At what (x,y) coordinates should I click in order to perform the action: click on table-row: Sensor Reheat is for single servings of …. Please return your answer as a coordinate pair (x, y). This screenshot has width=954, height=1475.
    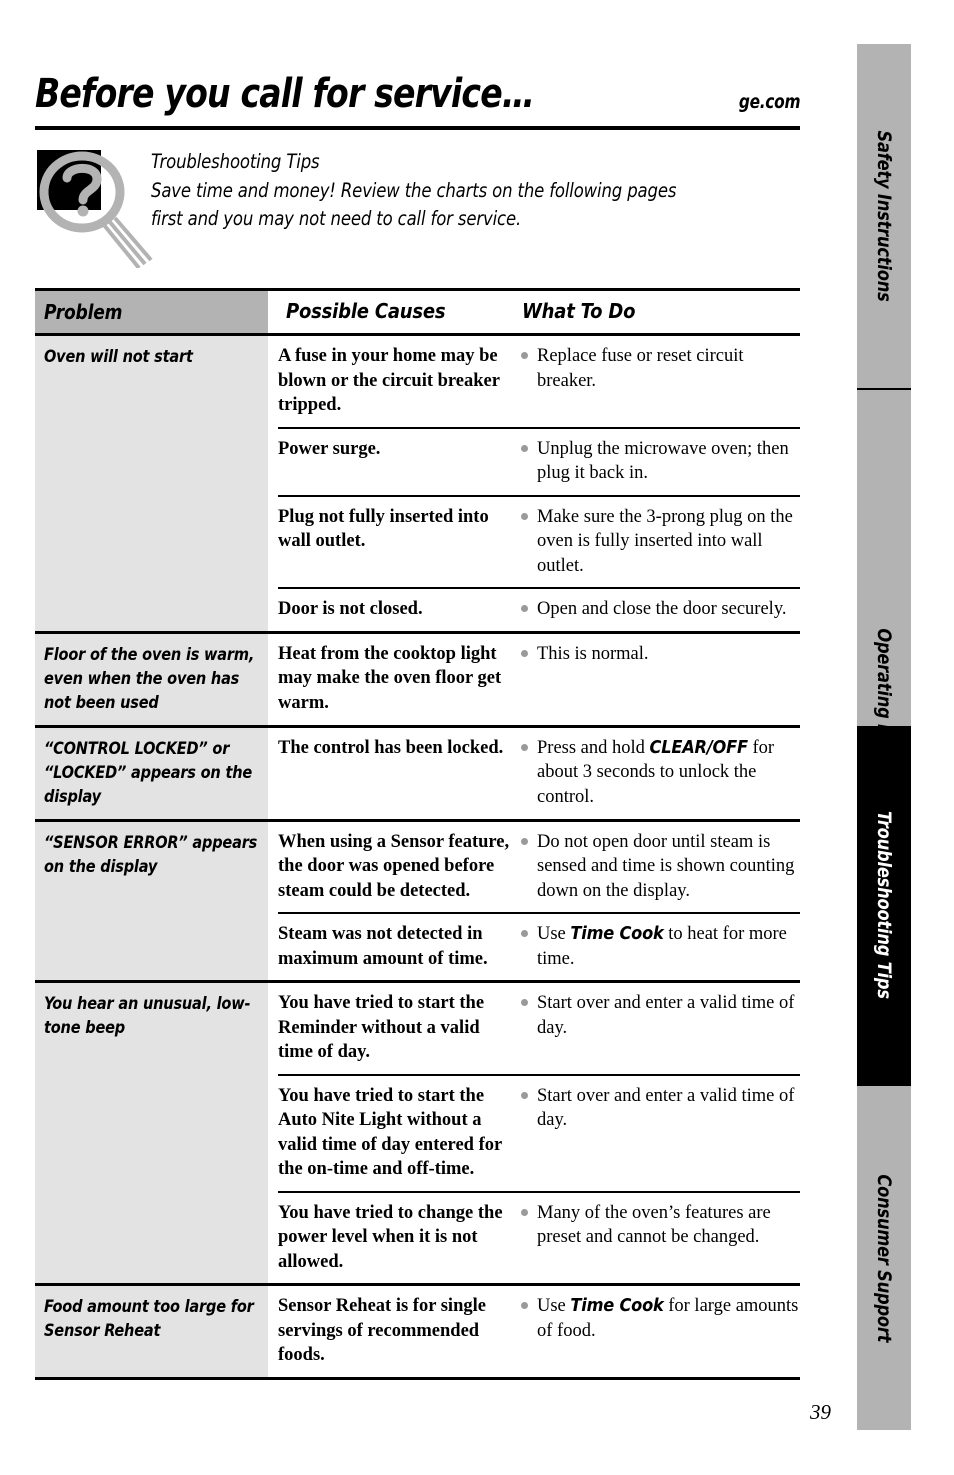
    Looking at the image, I should click on (539, 1331).